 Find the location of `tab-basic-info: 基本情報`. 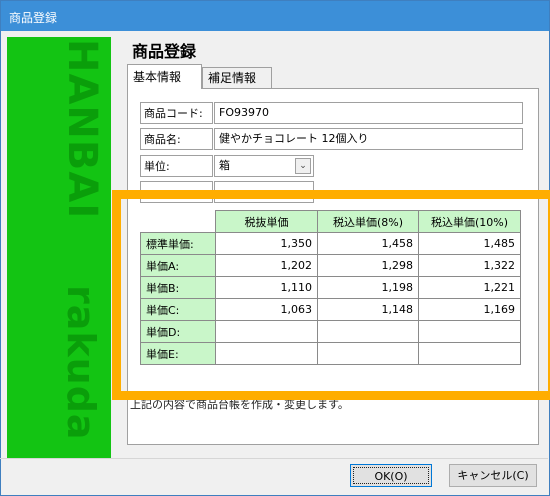

tab-basic-info: 基本情報 is located at coordinates (164, 76).